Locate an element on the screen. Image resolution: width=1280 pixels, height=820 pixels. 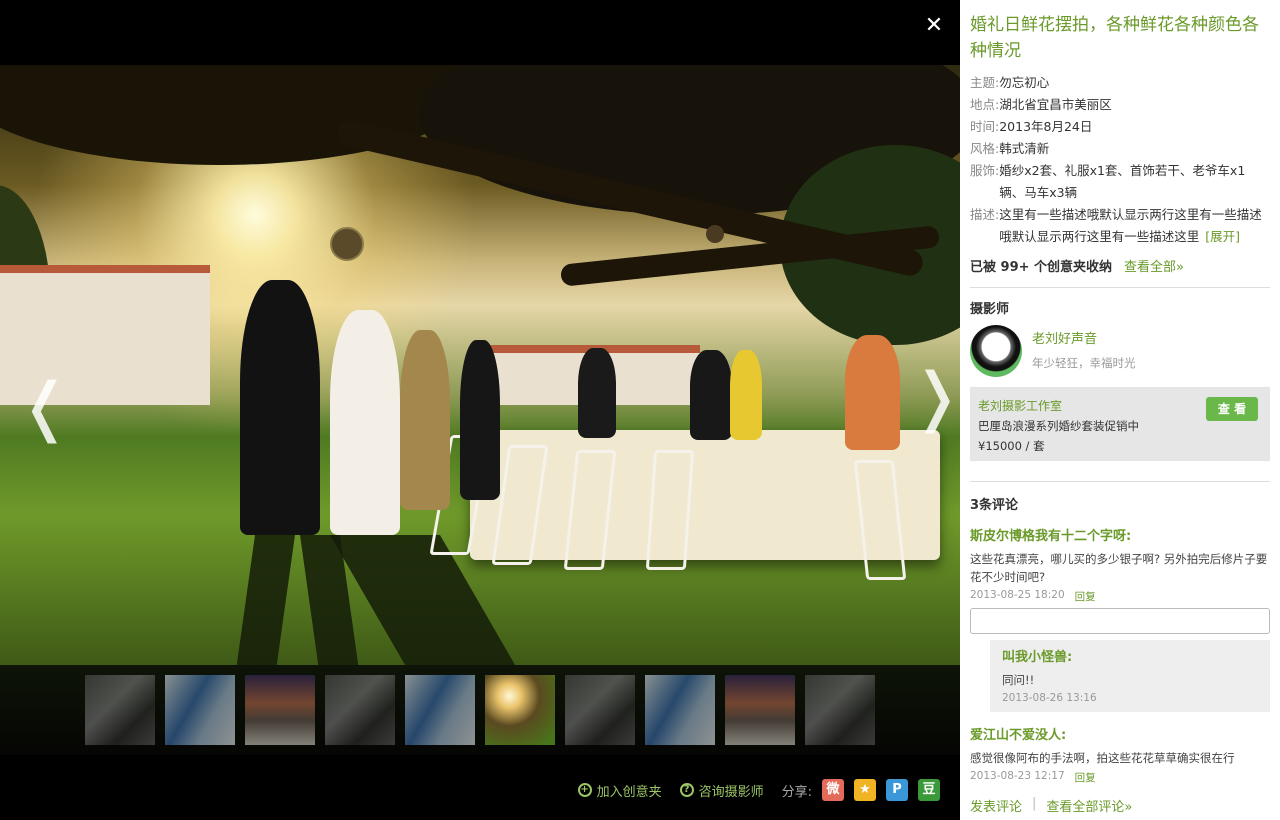
collect-summary: 已被 99+ 个创意夹收纳 查看全部» is located at coordinates (1120, 272).